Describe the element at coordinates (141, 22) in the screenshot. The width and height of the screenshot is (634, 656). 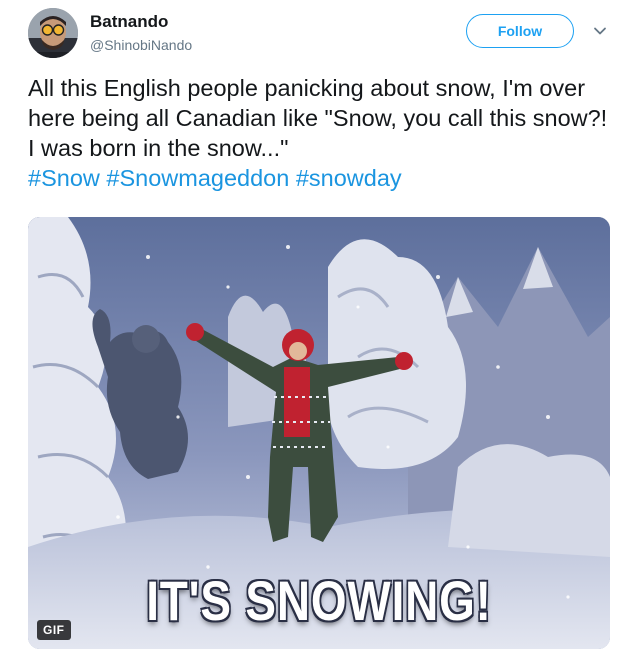
I see `display-name: Batnando` at that location.